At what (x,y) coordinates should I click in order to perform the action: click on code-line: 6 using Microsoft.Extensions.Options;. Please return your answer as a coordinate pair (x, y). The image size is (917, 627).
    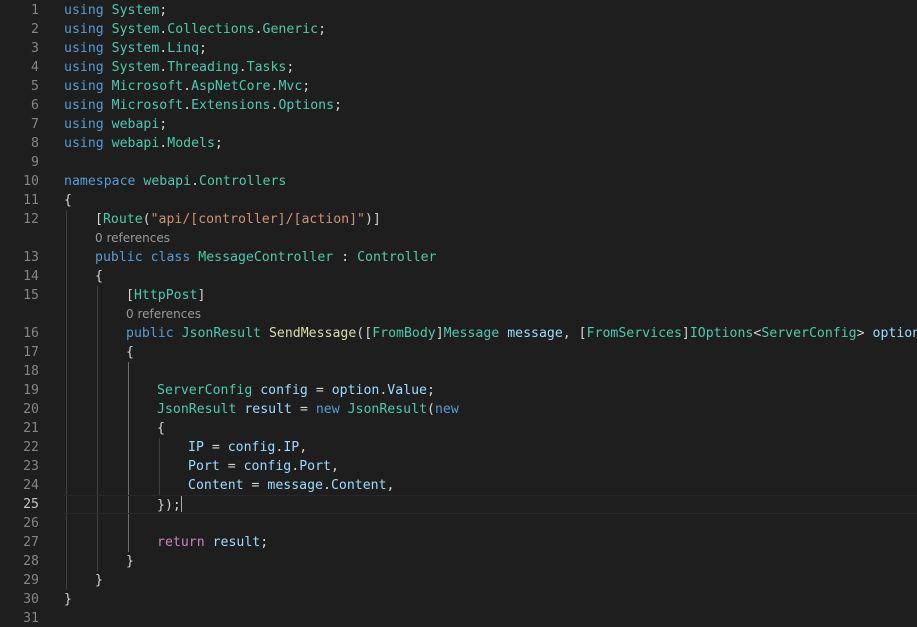
    Looking at the image, I should click on (458, 105).